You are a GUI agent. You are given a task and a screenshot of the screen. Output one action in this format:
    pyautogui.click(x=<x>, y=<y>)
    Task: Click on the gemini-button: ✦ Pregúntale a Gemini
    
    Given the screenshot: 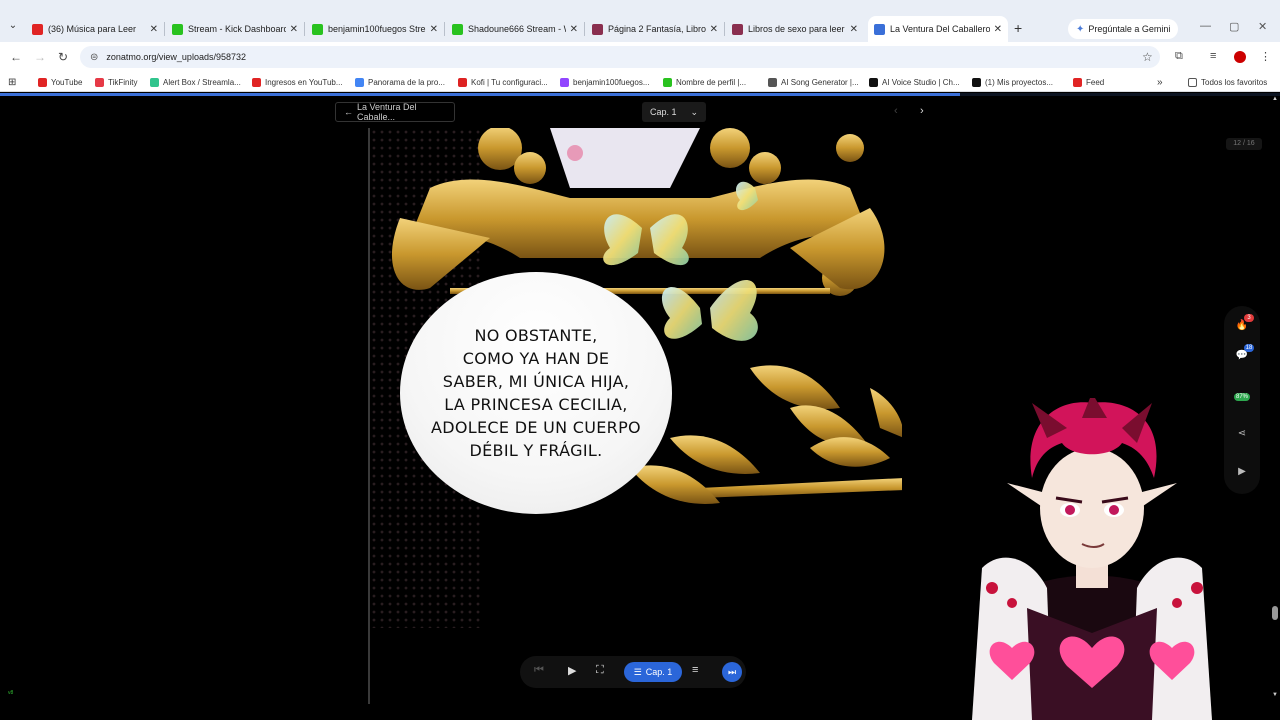 What is the action you would take?
    pyautogui.click(x=1123, y=29)
    